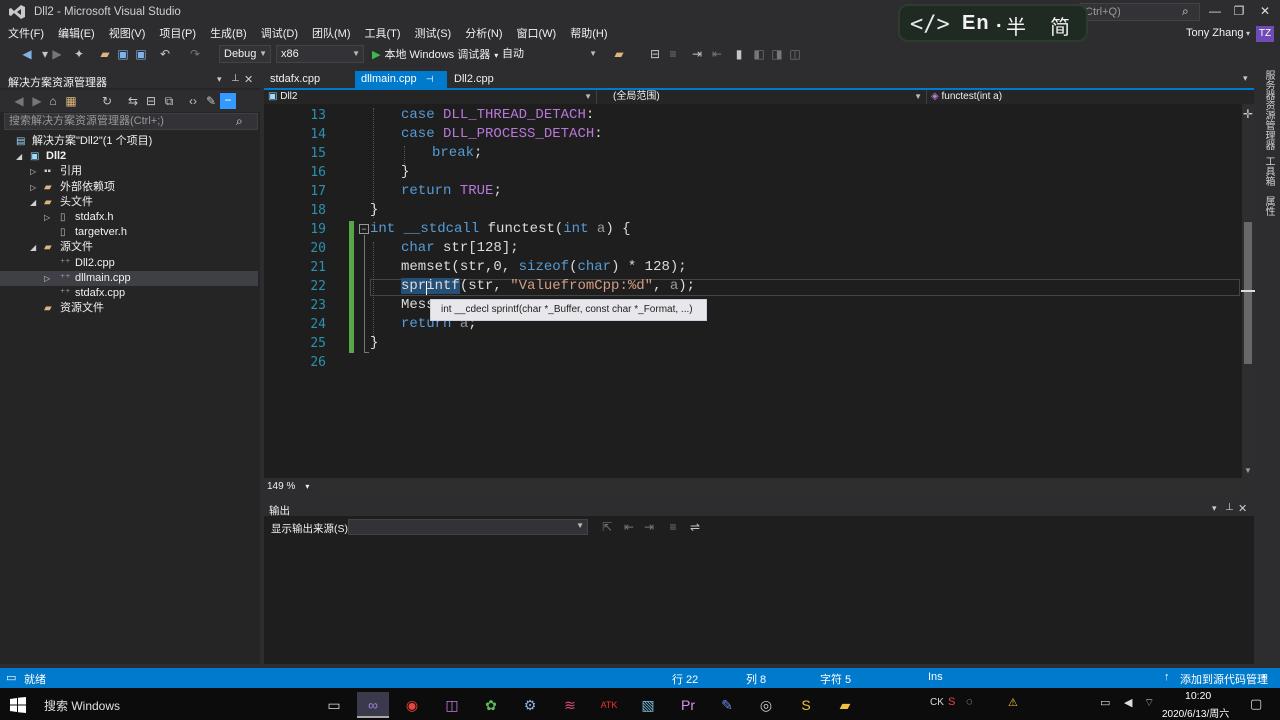 The height and width of the screenshot is (720, 1280). I want to click on pending-changes-icon: ↻, so click(107, 101).